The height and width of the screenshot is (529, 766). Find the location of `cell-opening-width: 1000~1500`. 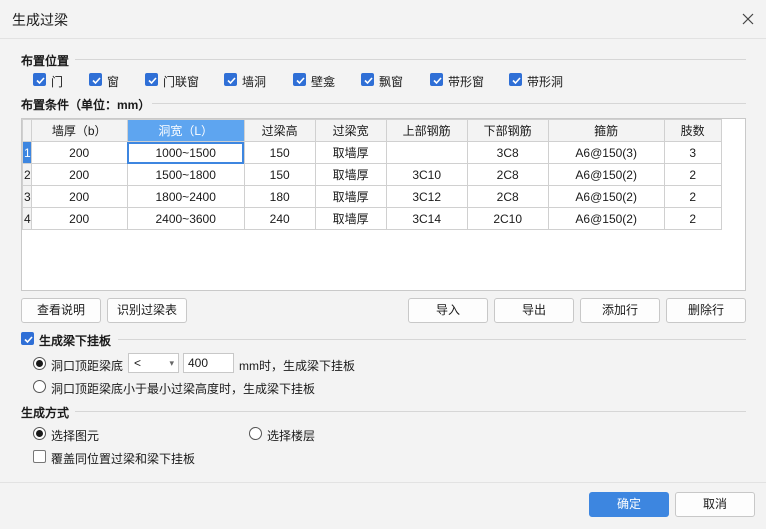

cell-opening-width: 1000~1500 is located at coordinates (185, 152).